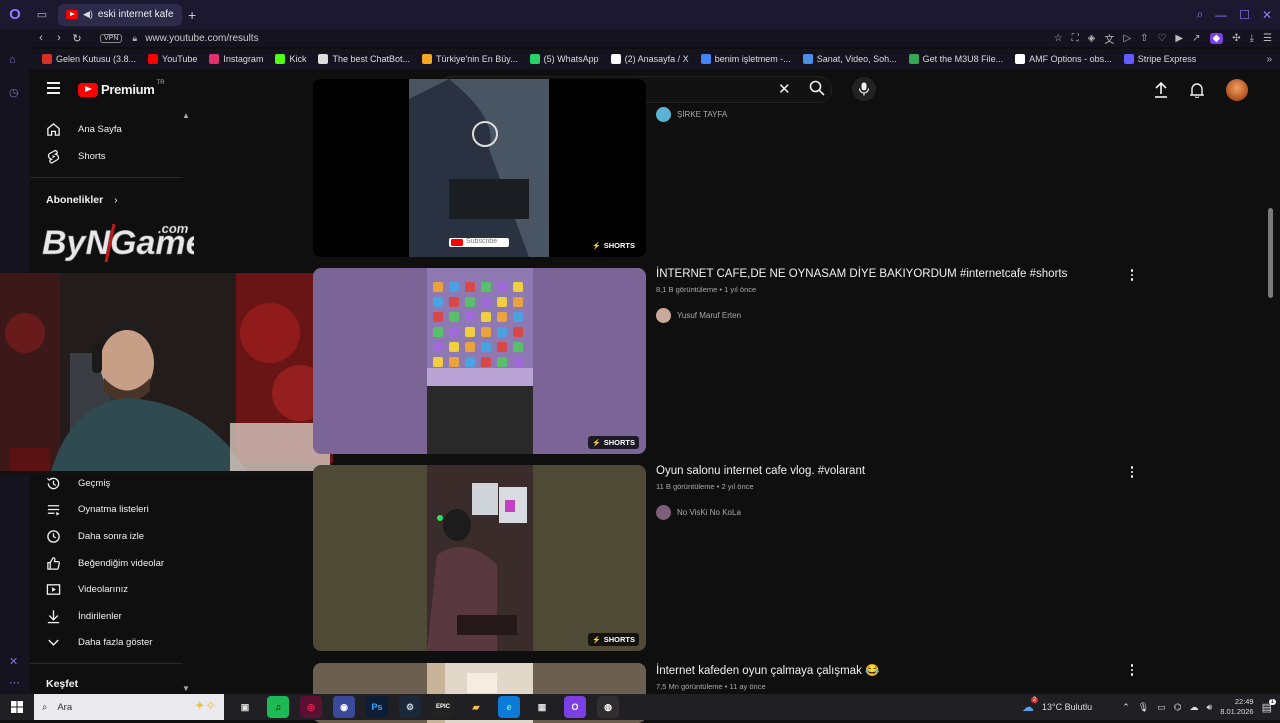 This screenshot has width=1280, height=723. What do you see at coordinates (1058, 38) in the screenshot?
I see `bookmark-page-icon: ☆` at bounding box center [1058, 38].